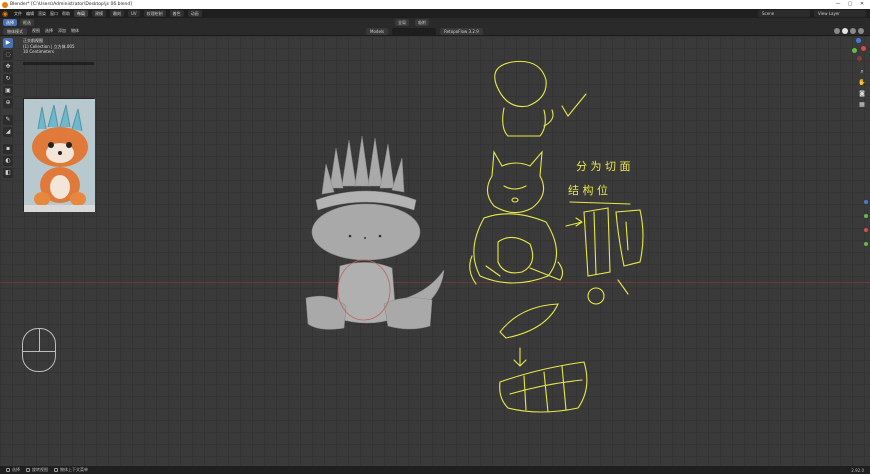  What do you see at coordinates (8, 91) in the screenshot?
I see `scale-icon: ▣` at bounding box center [8, 91].